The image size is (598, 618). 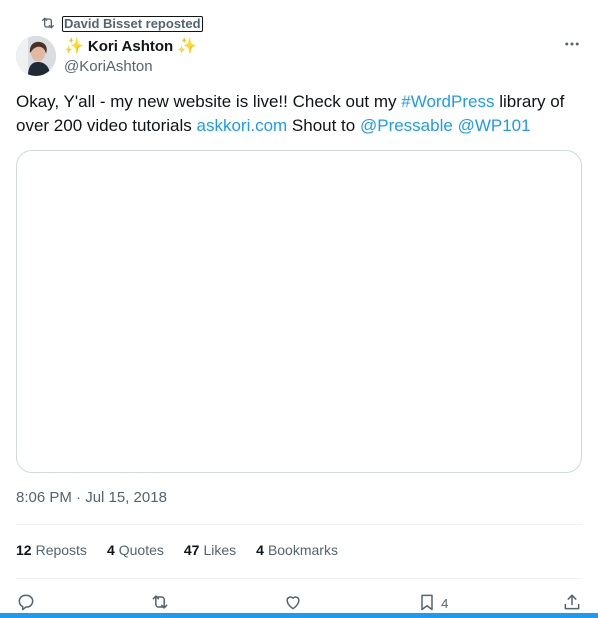 What do you see at coordinates (91, 497) in the screenshot?
I see `tweet-timestamp: 8:06 PM · Jul 15, 2018` at bounding box center [91, 497].